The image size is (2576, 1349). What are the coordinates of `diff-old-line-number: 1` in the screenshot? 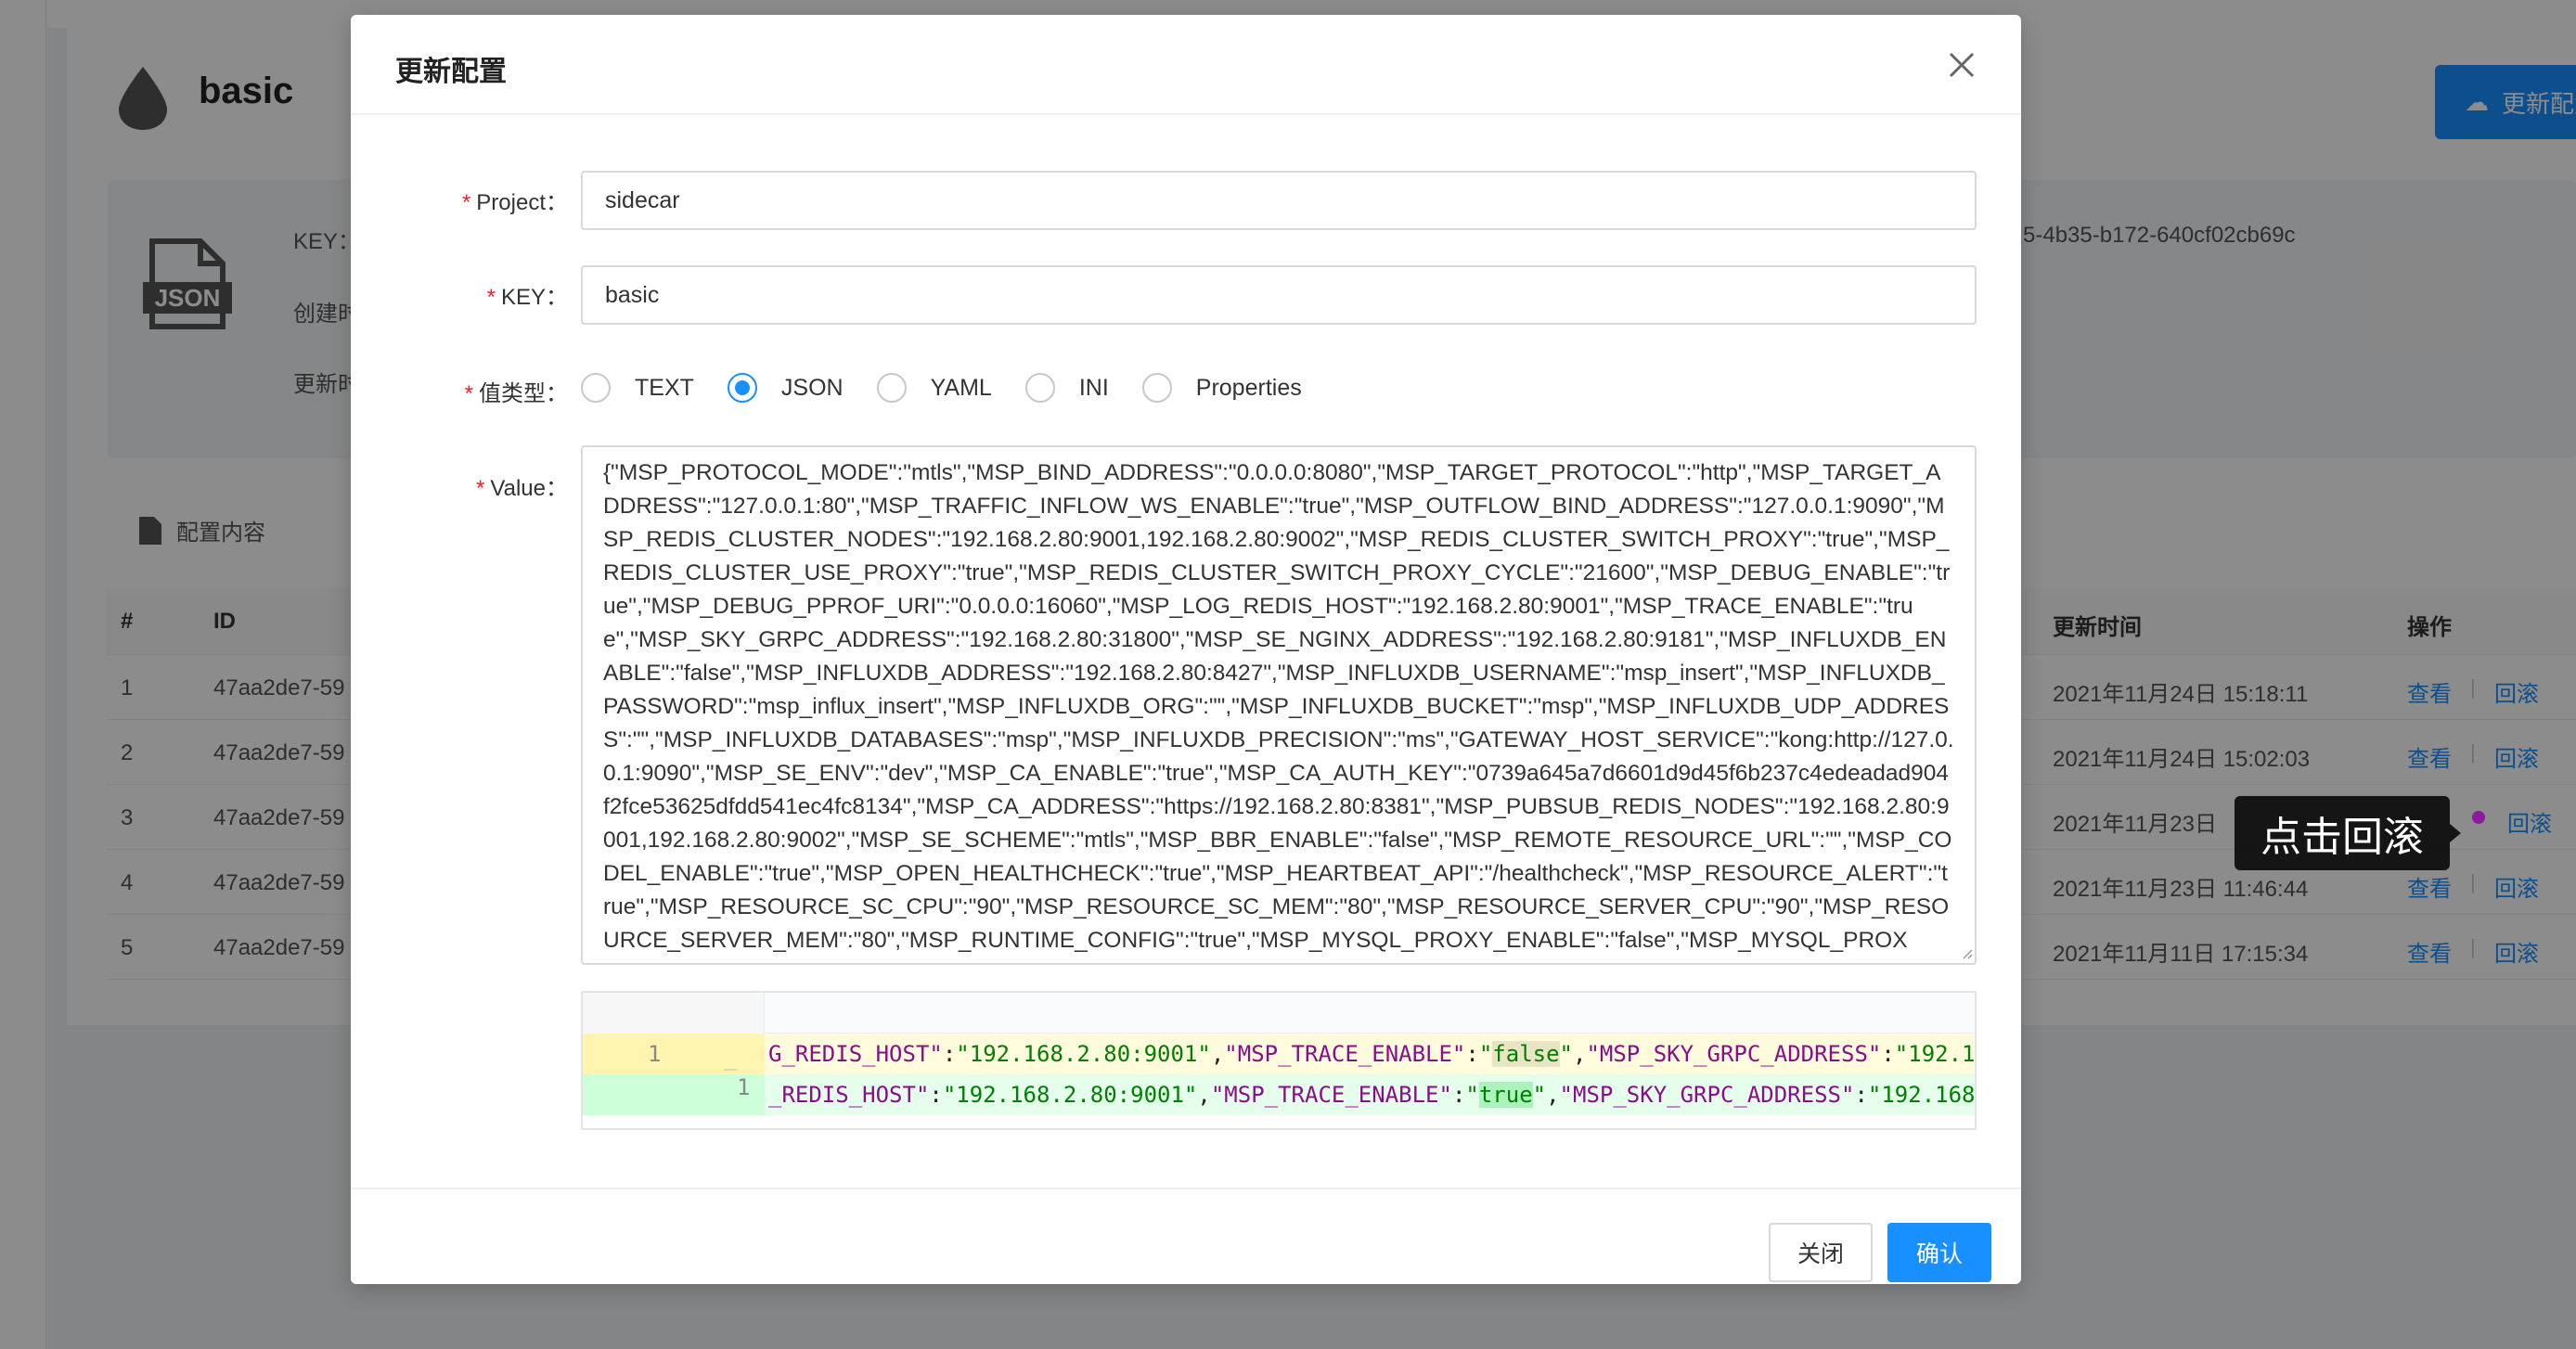 It's located at (655, 1054).